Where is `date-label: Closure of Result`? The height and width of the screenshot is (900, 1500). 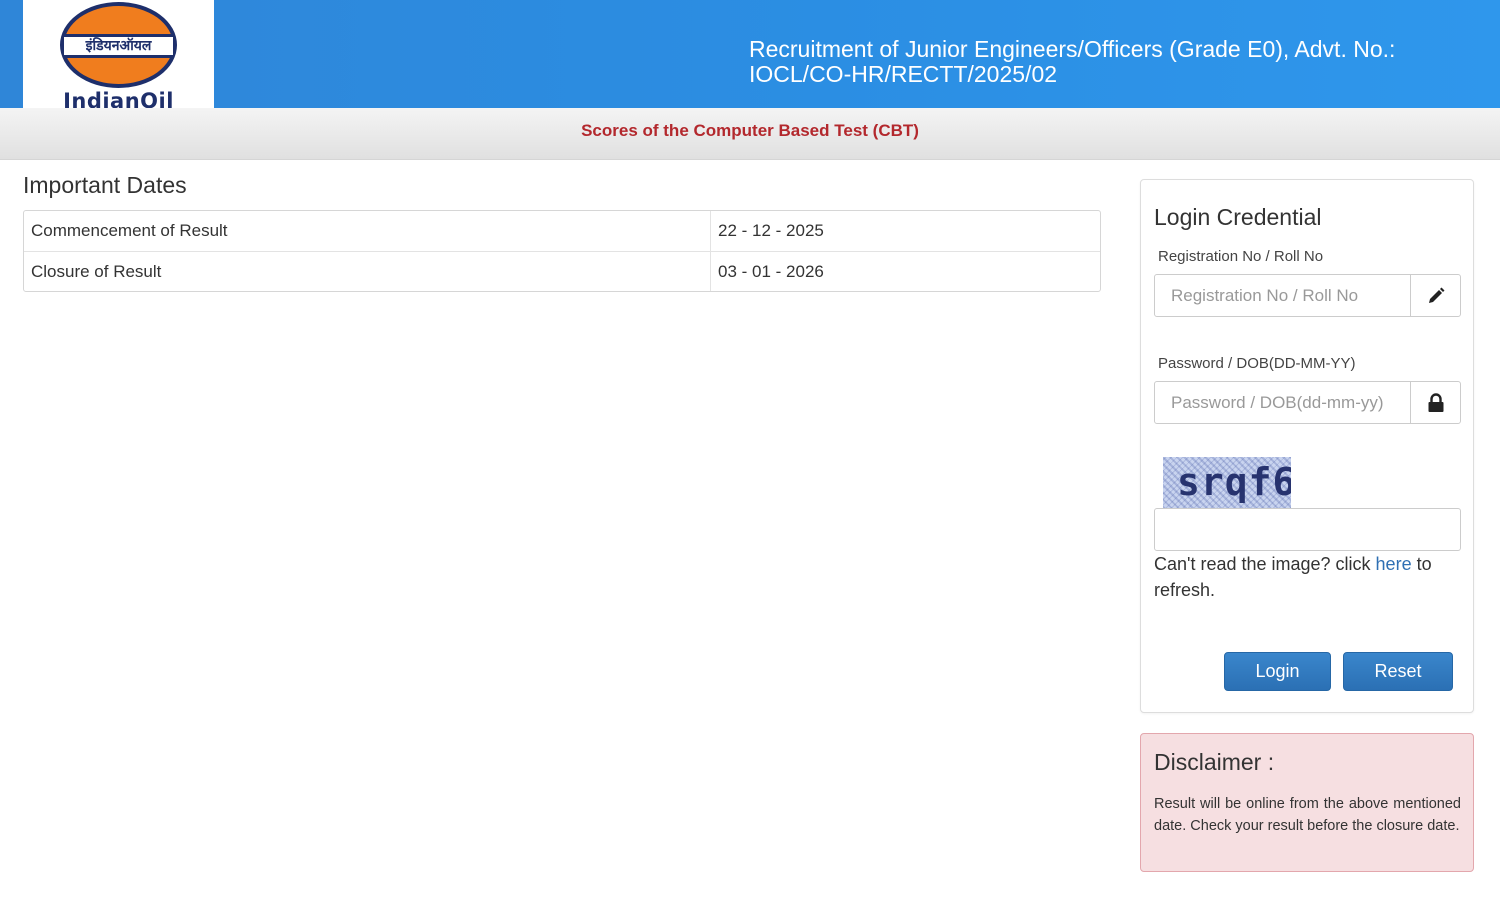 date-label: Closure of Result is located at coordinates (367, 271).